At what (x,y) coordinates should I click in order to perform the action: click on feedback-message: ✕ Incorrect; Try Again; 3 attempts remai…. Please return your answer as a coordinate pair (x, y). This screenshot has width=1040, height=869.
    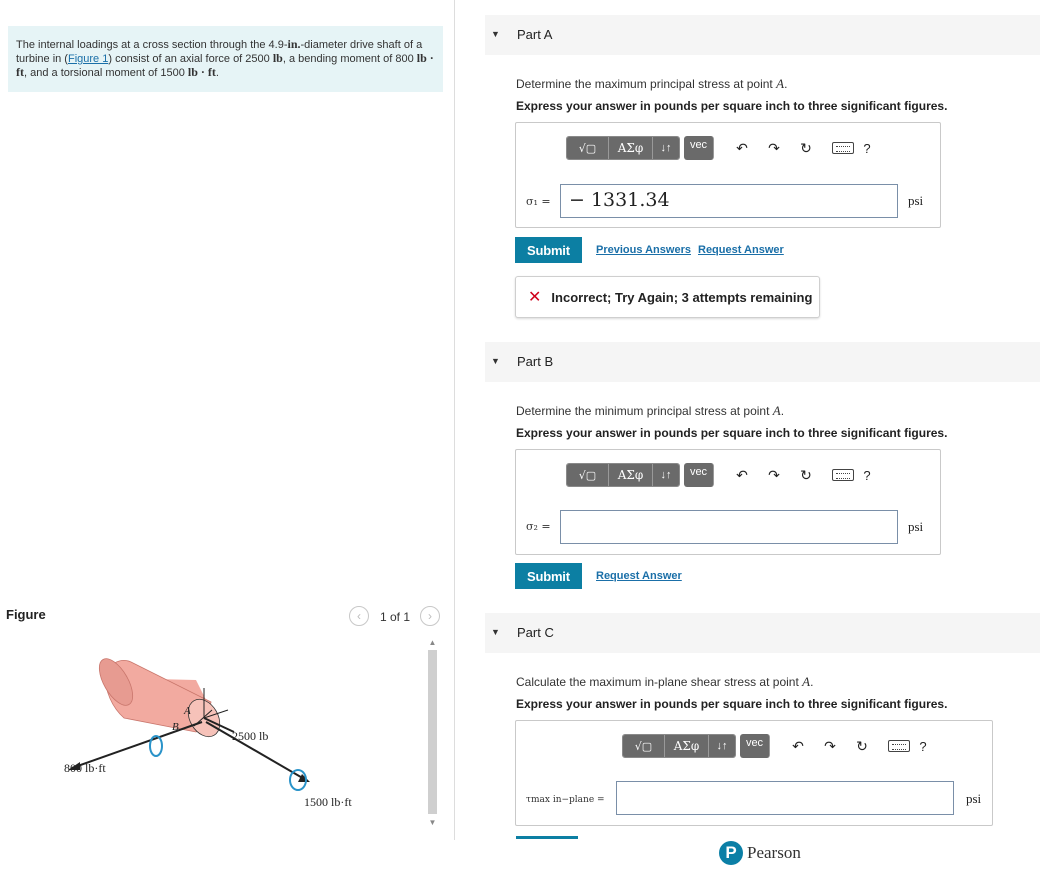
    Looking at the image, I should click on (667, 297).